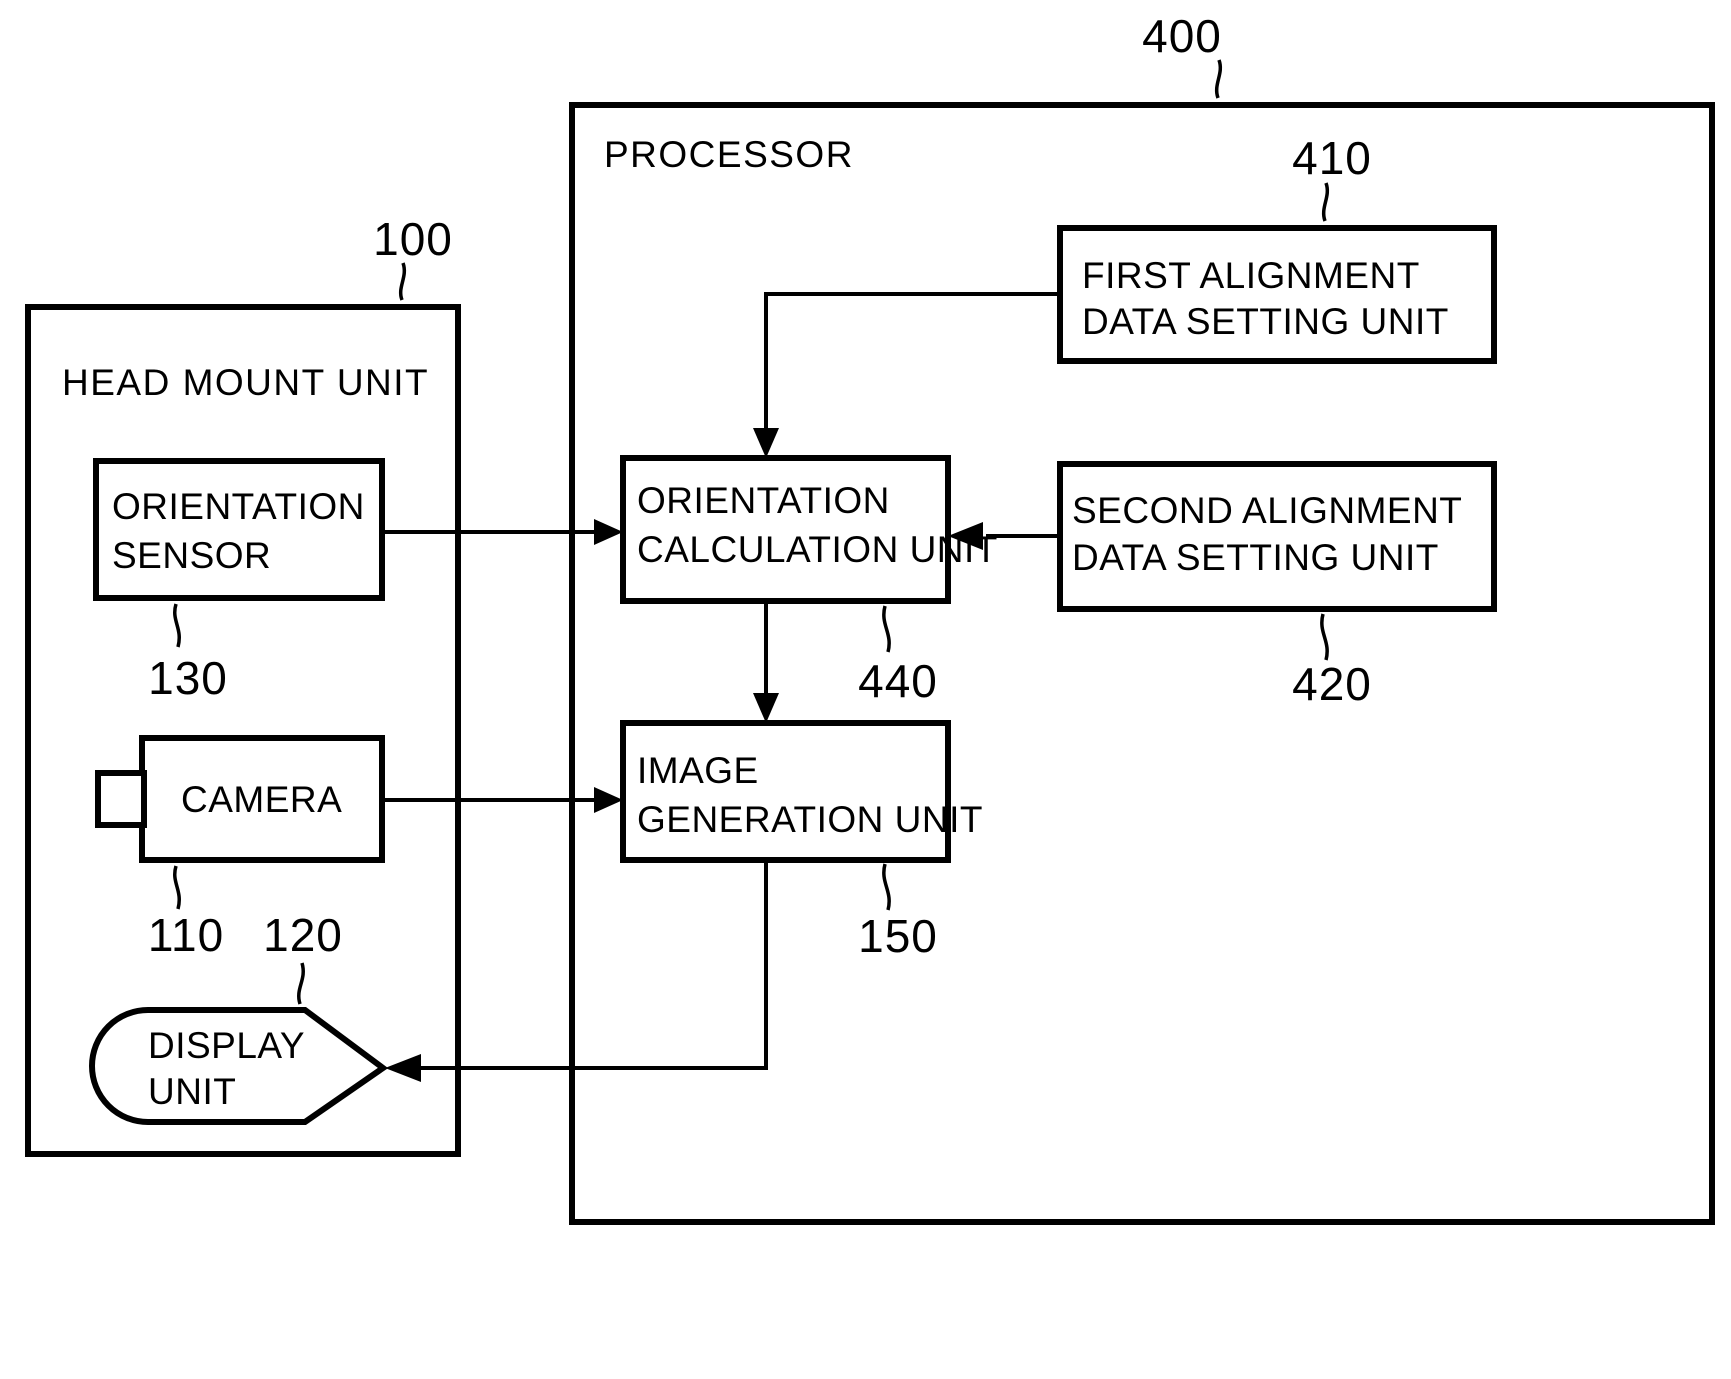 The height and width of the screenshot is (1379, 1731). I want to click on ref-numeral-150: 150, so click(898, 936).